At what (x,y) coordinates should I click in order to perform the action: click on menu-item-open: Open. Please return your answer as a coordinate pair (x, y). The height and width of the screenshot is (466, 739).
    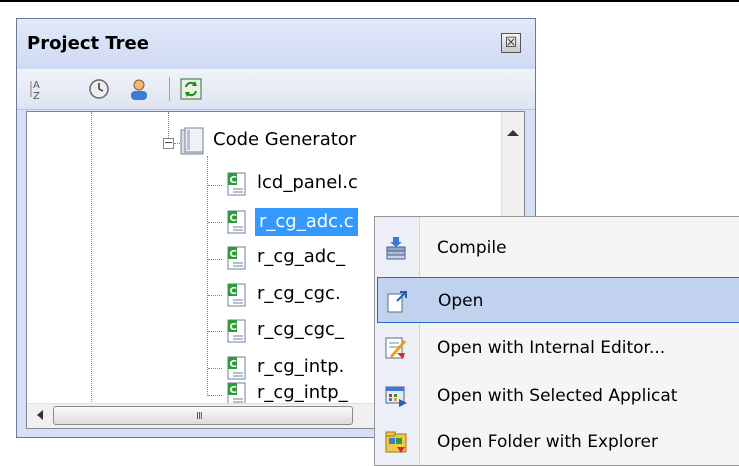
    Looking at the image, I should click on (558, 300).